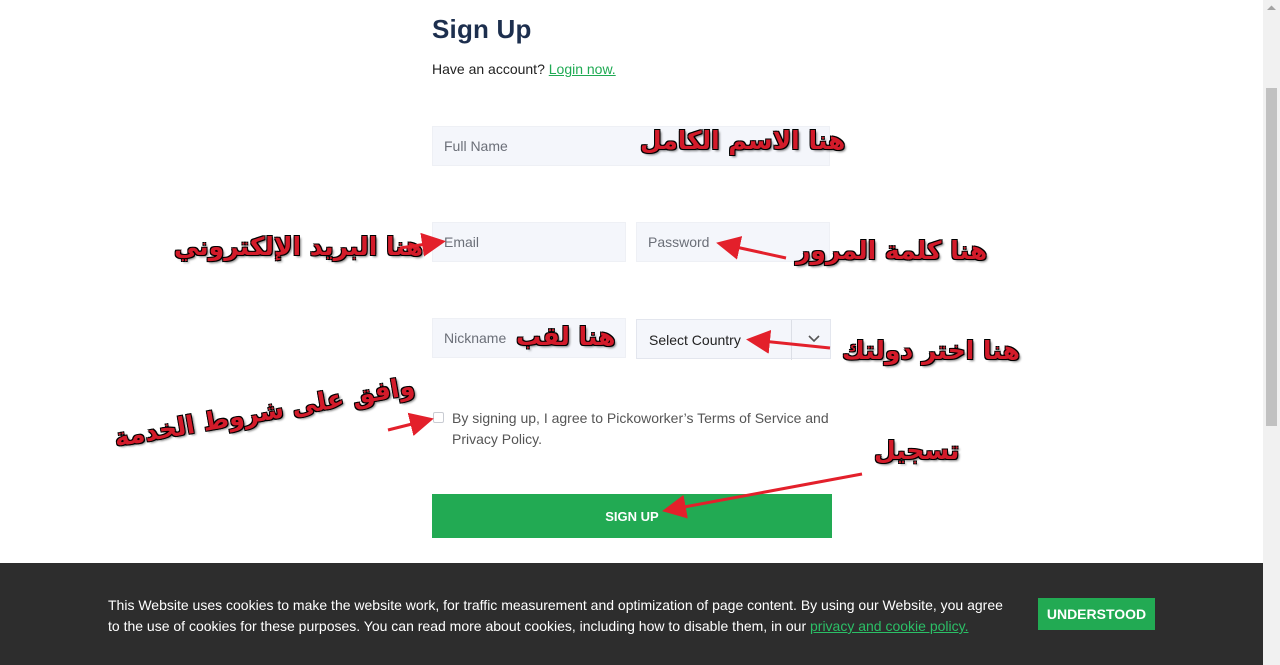  I want to click on arrow-email, so click(422, 244).